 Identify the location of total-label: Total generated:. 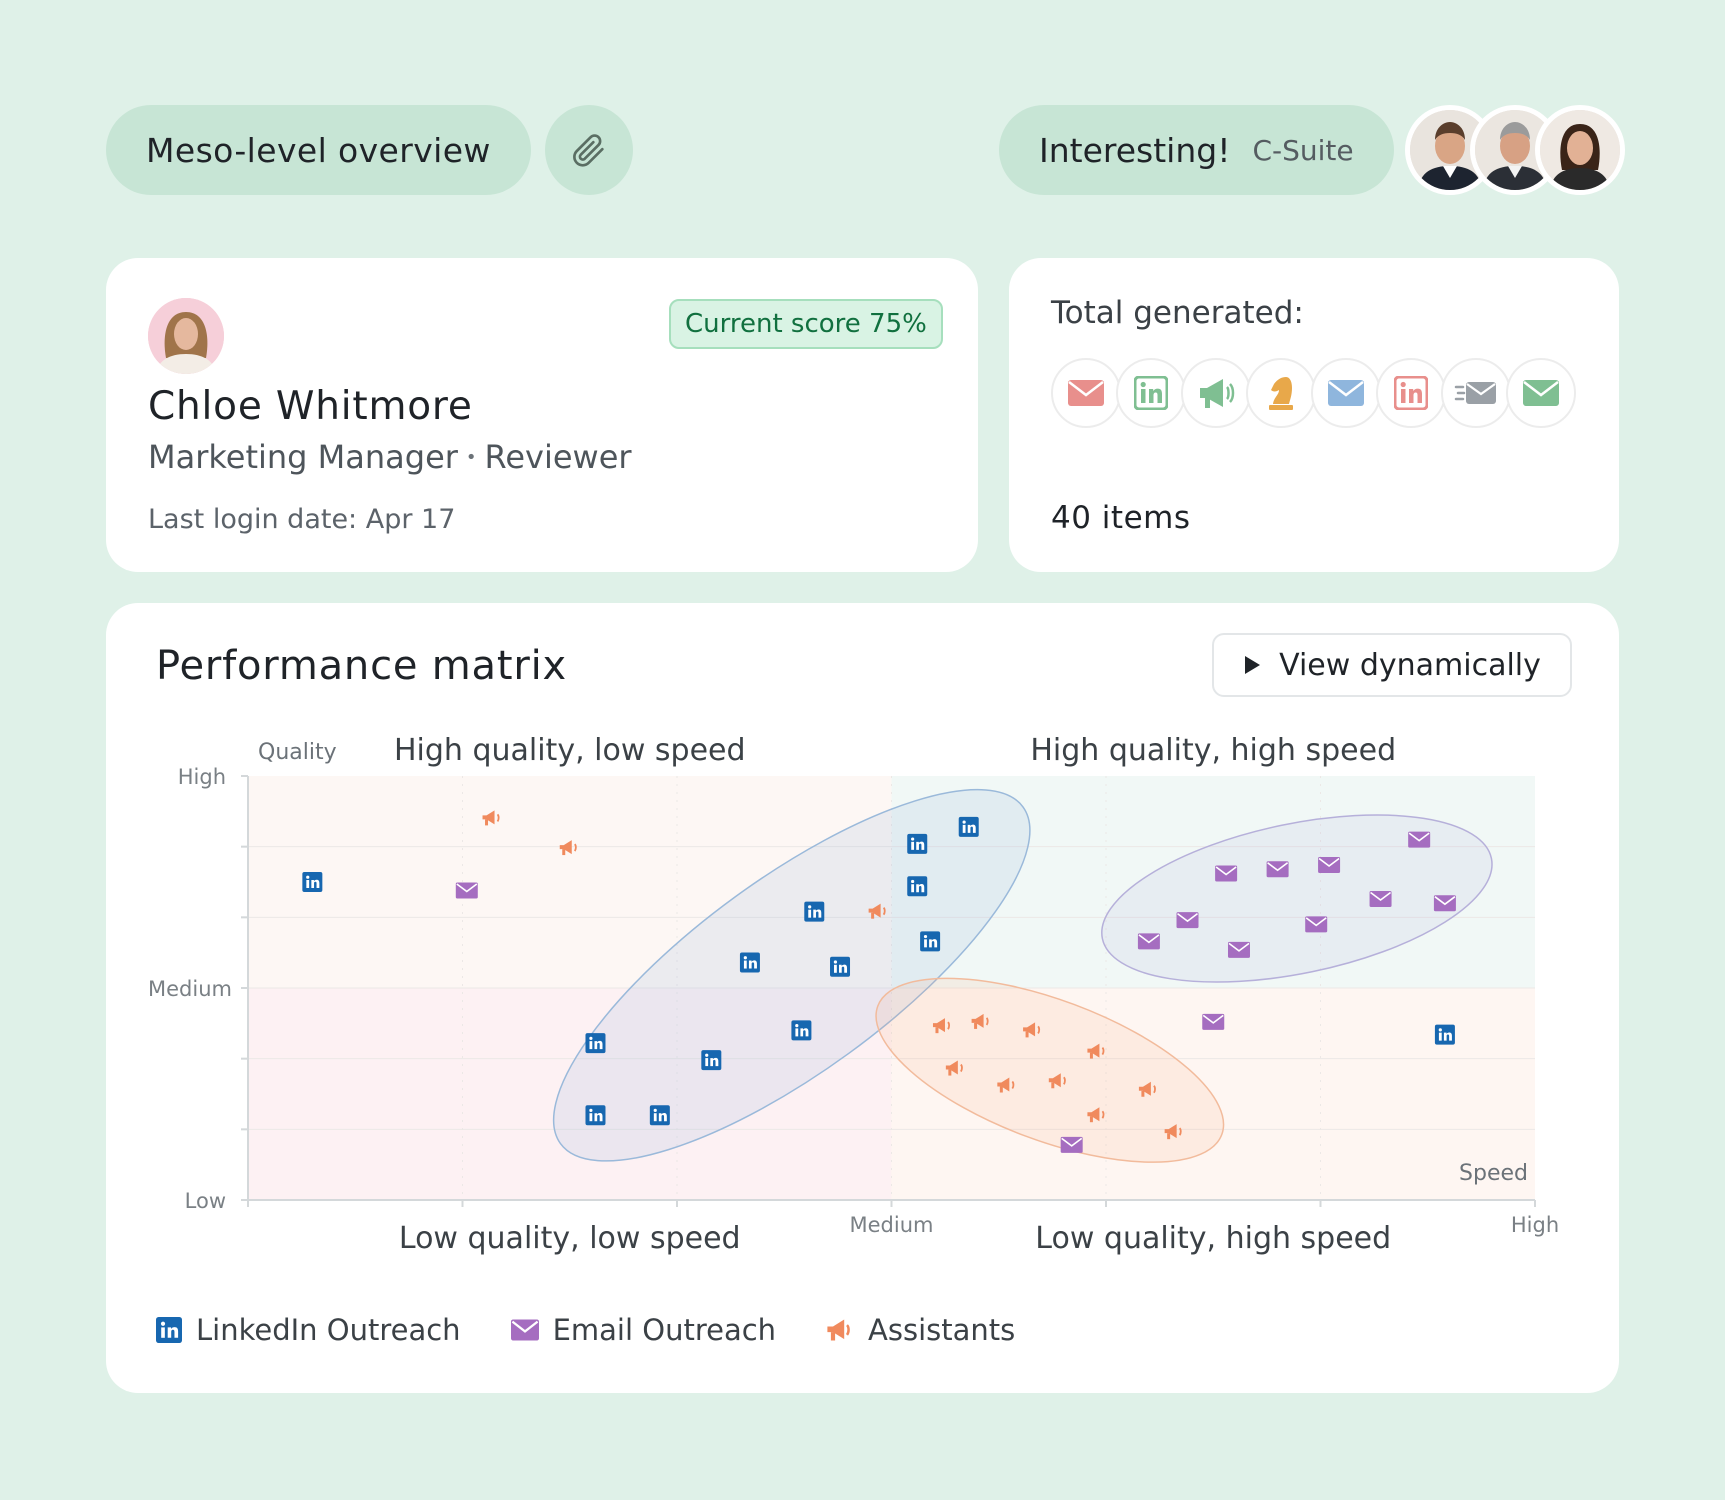
(1177, 313).